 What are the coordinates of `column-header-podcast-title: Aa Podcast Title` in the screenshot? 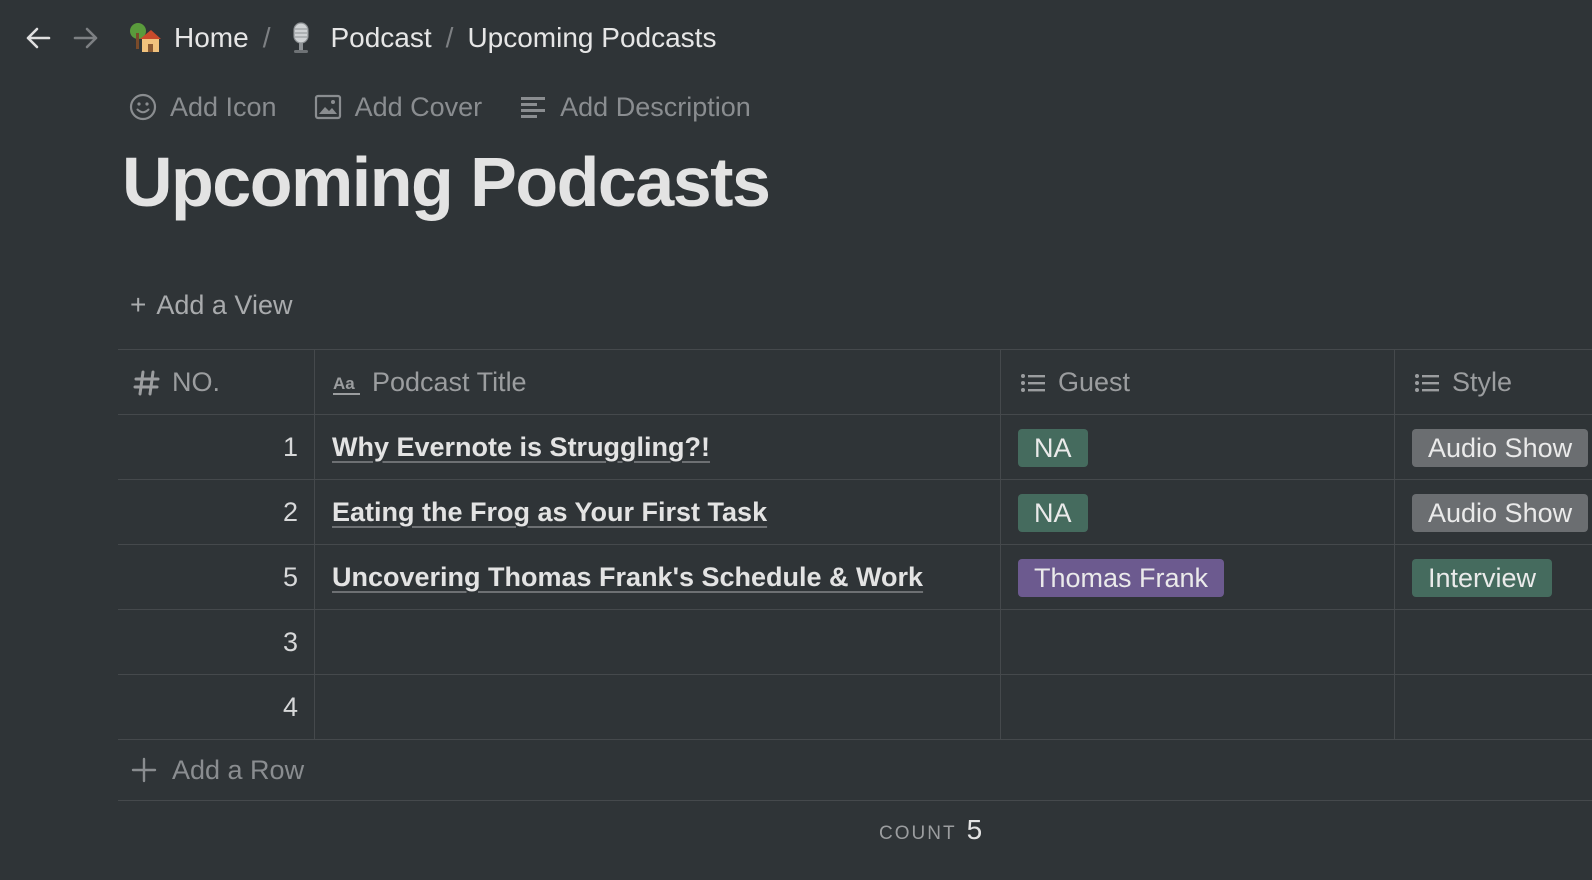 It's located at (657, 382).